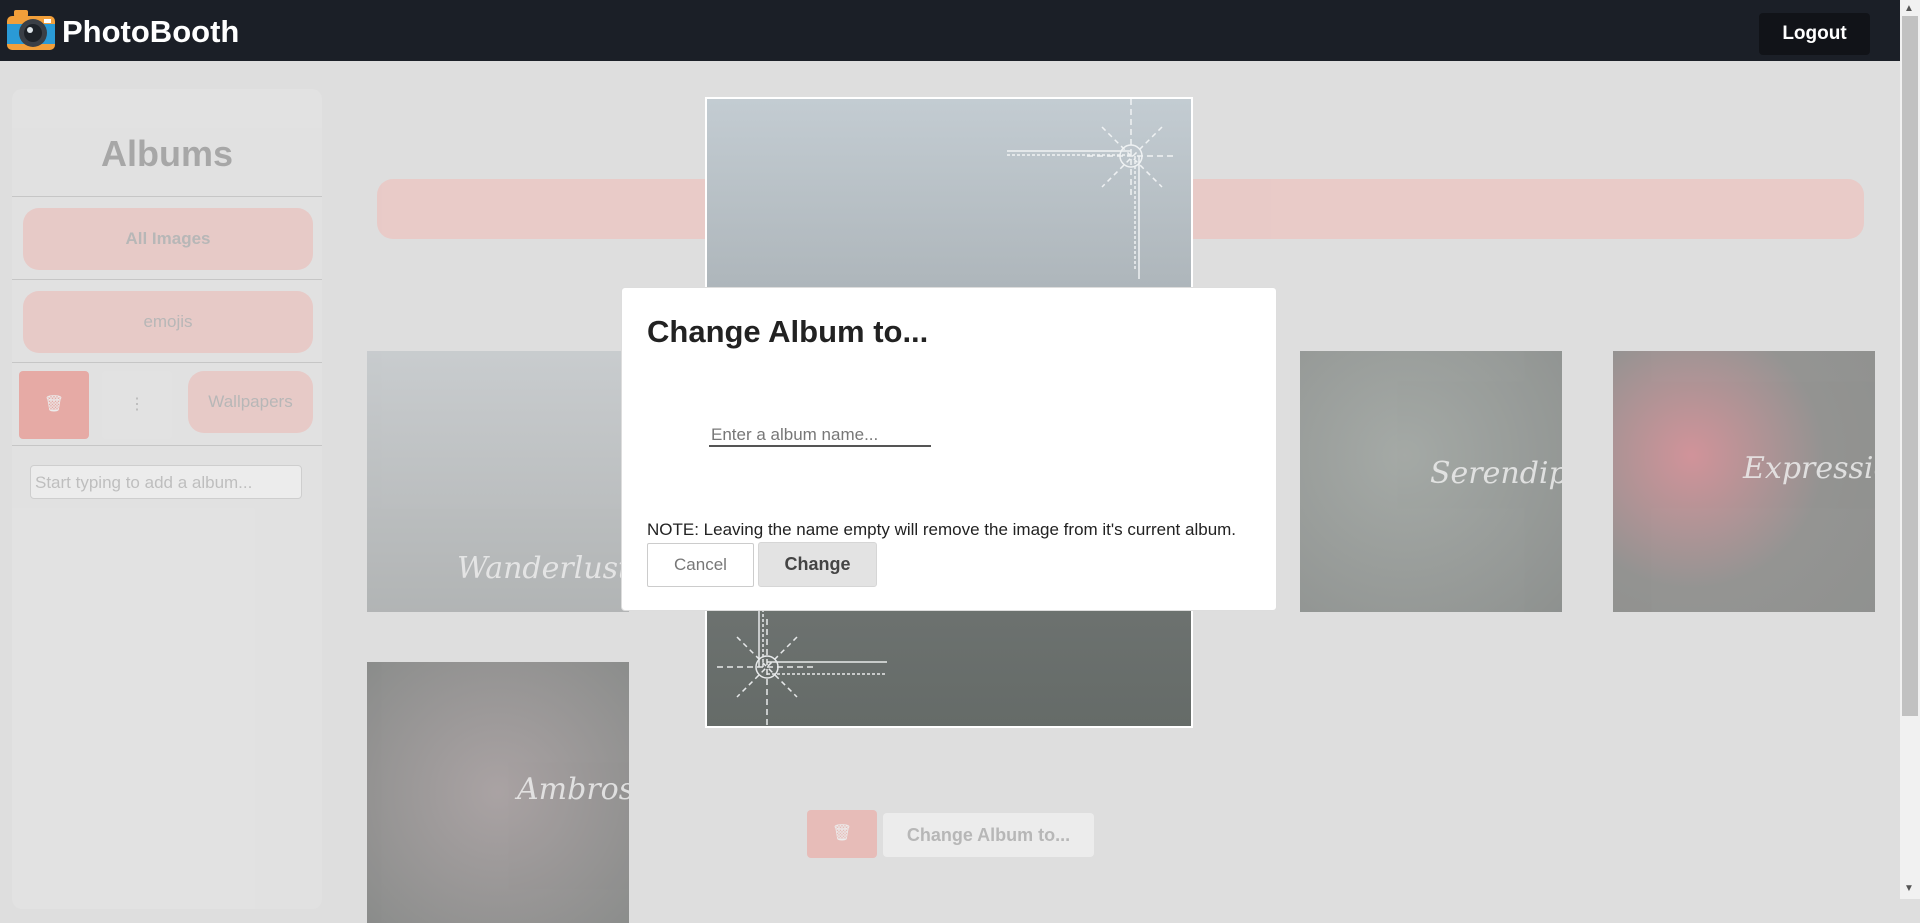 This screenshot has width=1920, height=923. What do you see at coordinates (1814, 34) in the screenshot?
I see `logout-button: Logout` at bounding box center [1814, 34].